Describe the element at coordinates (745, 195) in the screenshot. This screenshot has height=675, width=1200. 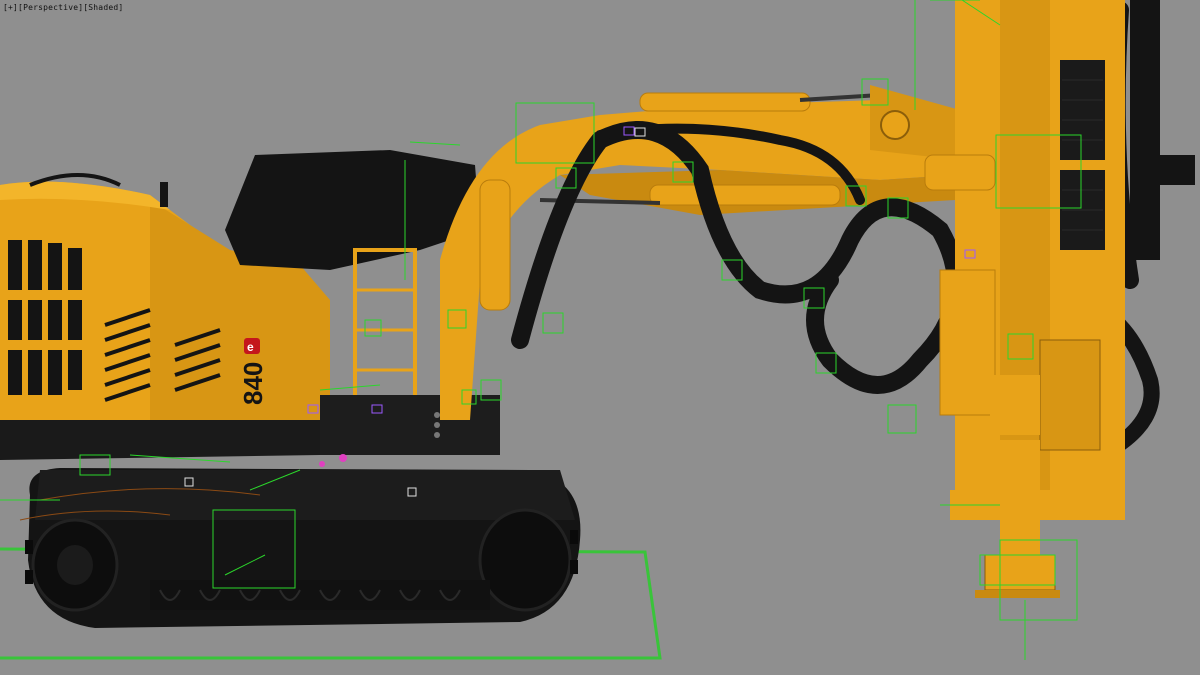
I see `hydraulic-cylinder-bottom` at that location.